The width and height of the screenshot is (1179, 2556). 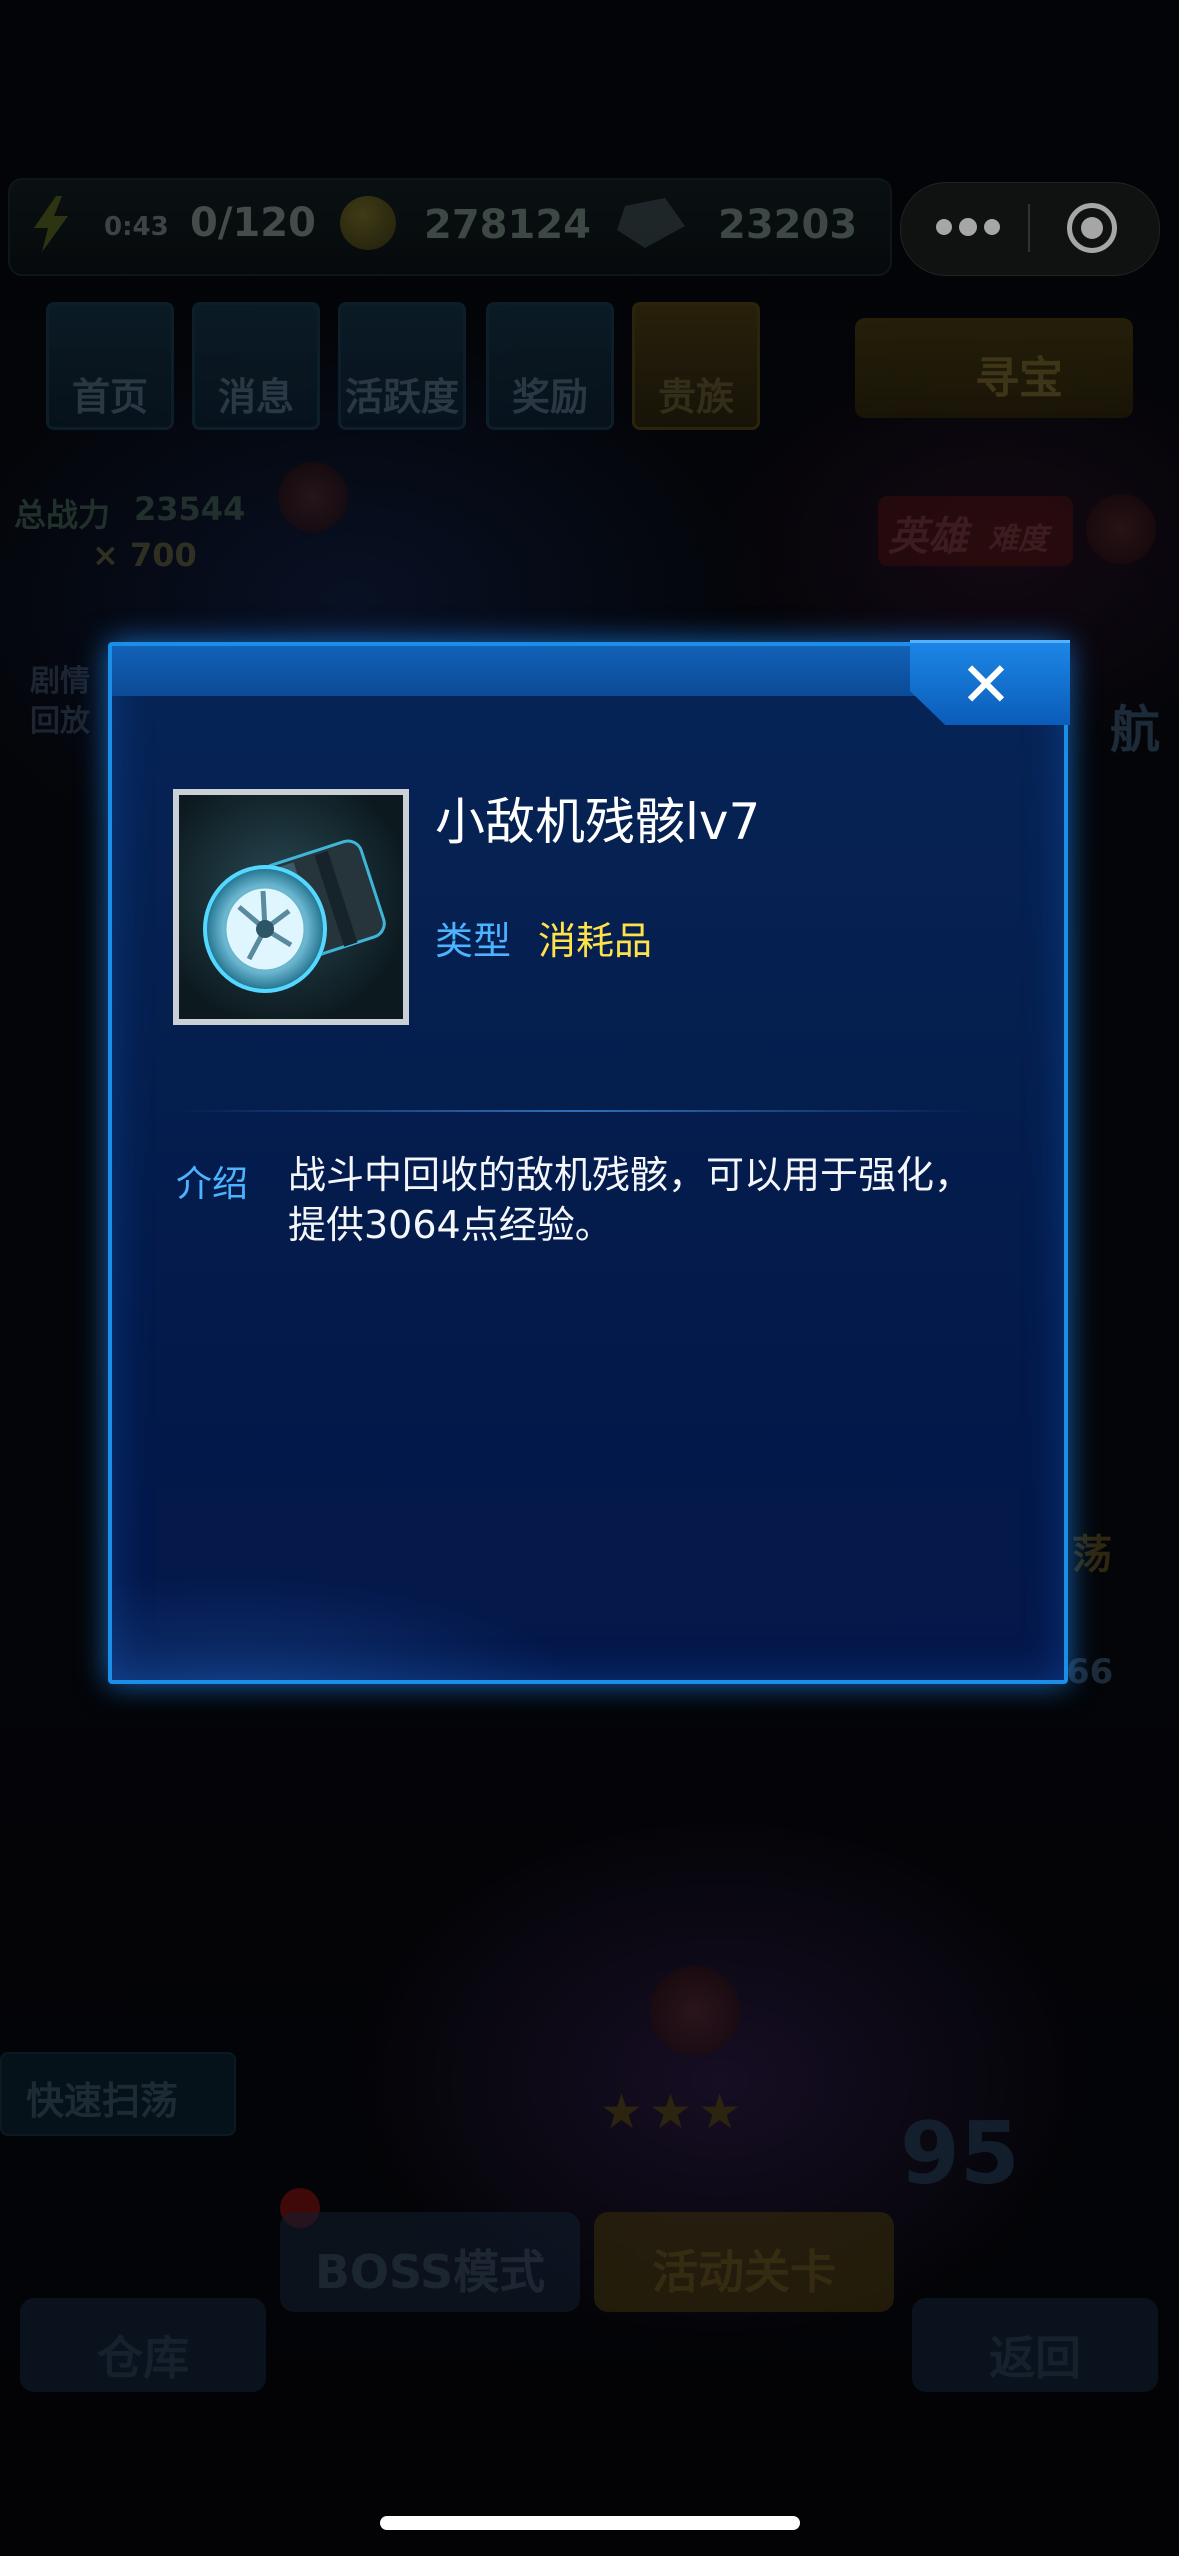 What do you see at coordinates (630, 1175) in the screenshot?
I see `intro-line-1: 战斗中回收的敌机残骸，可以用于强化，` at bounding box center [630, 1175].